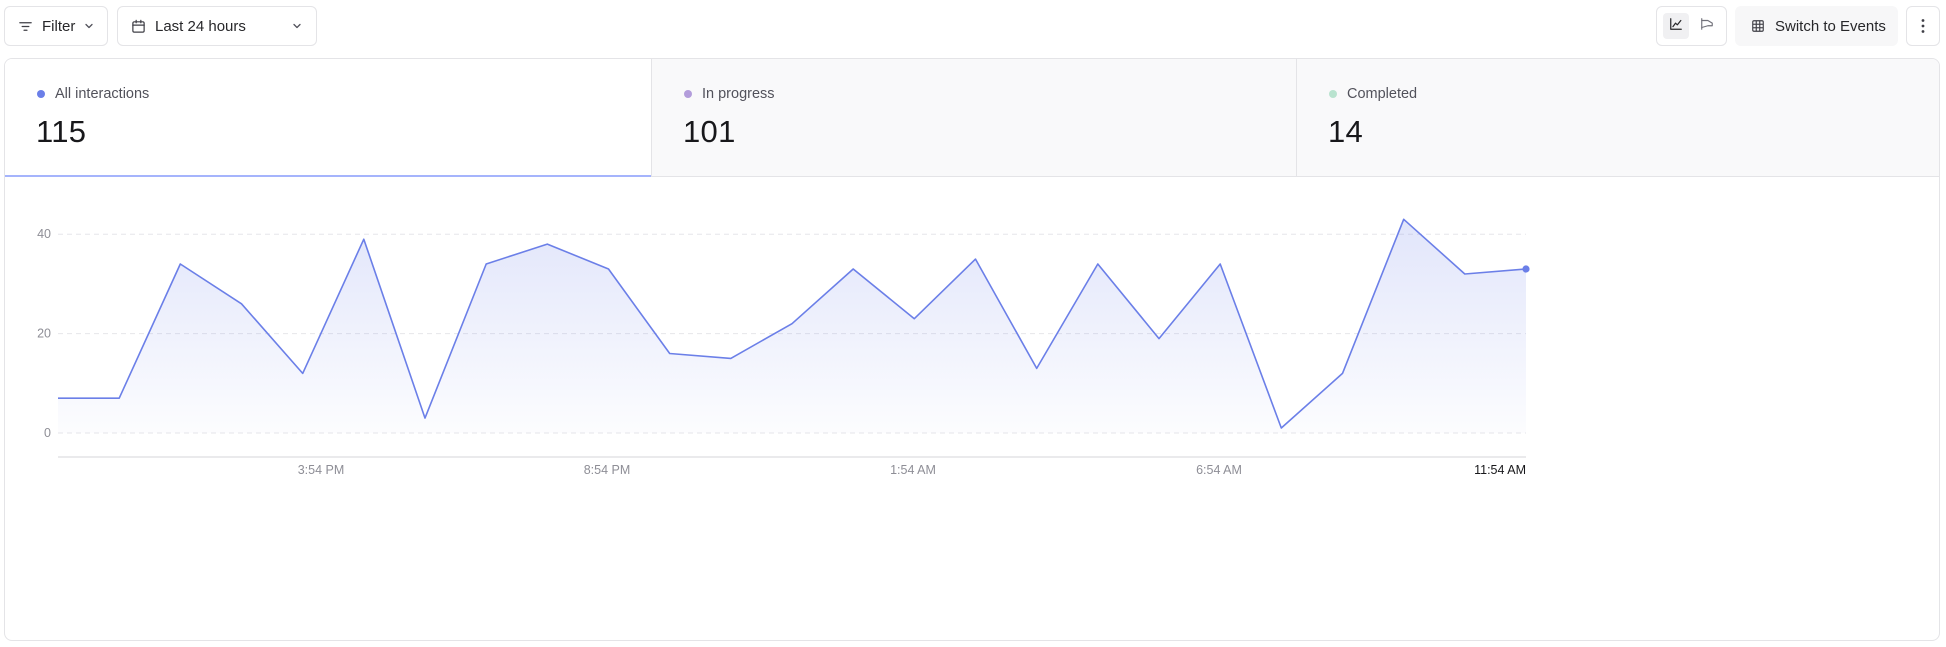  Describe the element at coordinates (321, 470) in the screenshot. I see `x-tick-label: 3:54 PM` at that location.